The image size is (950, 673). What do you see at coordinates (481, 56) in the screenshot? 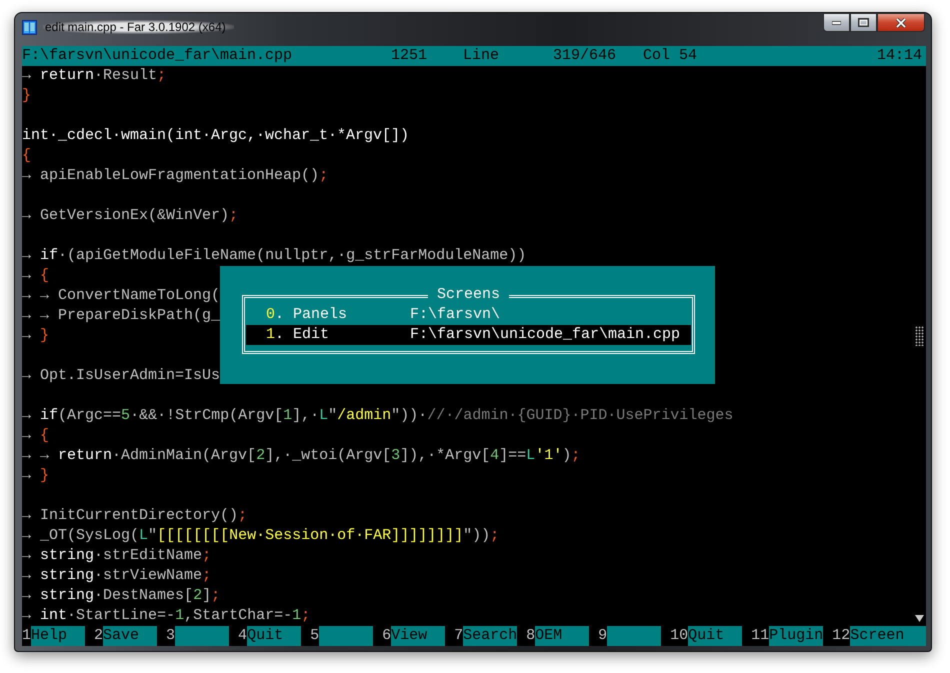
I see `line-label: Line` at bounding box center [481, 56].